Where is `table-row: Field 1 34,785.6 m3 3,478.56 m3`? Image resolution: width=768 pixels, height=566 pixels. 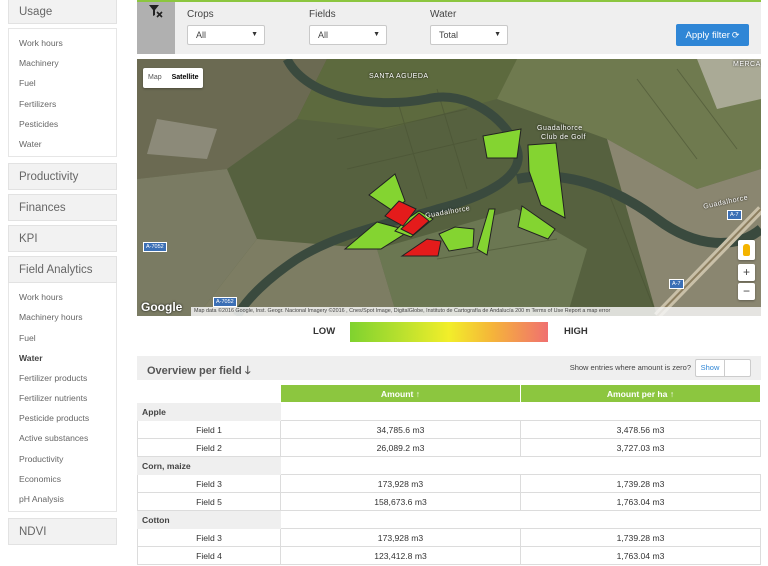 table-row: Field 1 34,785.6 m3 3,478.56 m3 is located at coordinates (449, 429).